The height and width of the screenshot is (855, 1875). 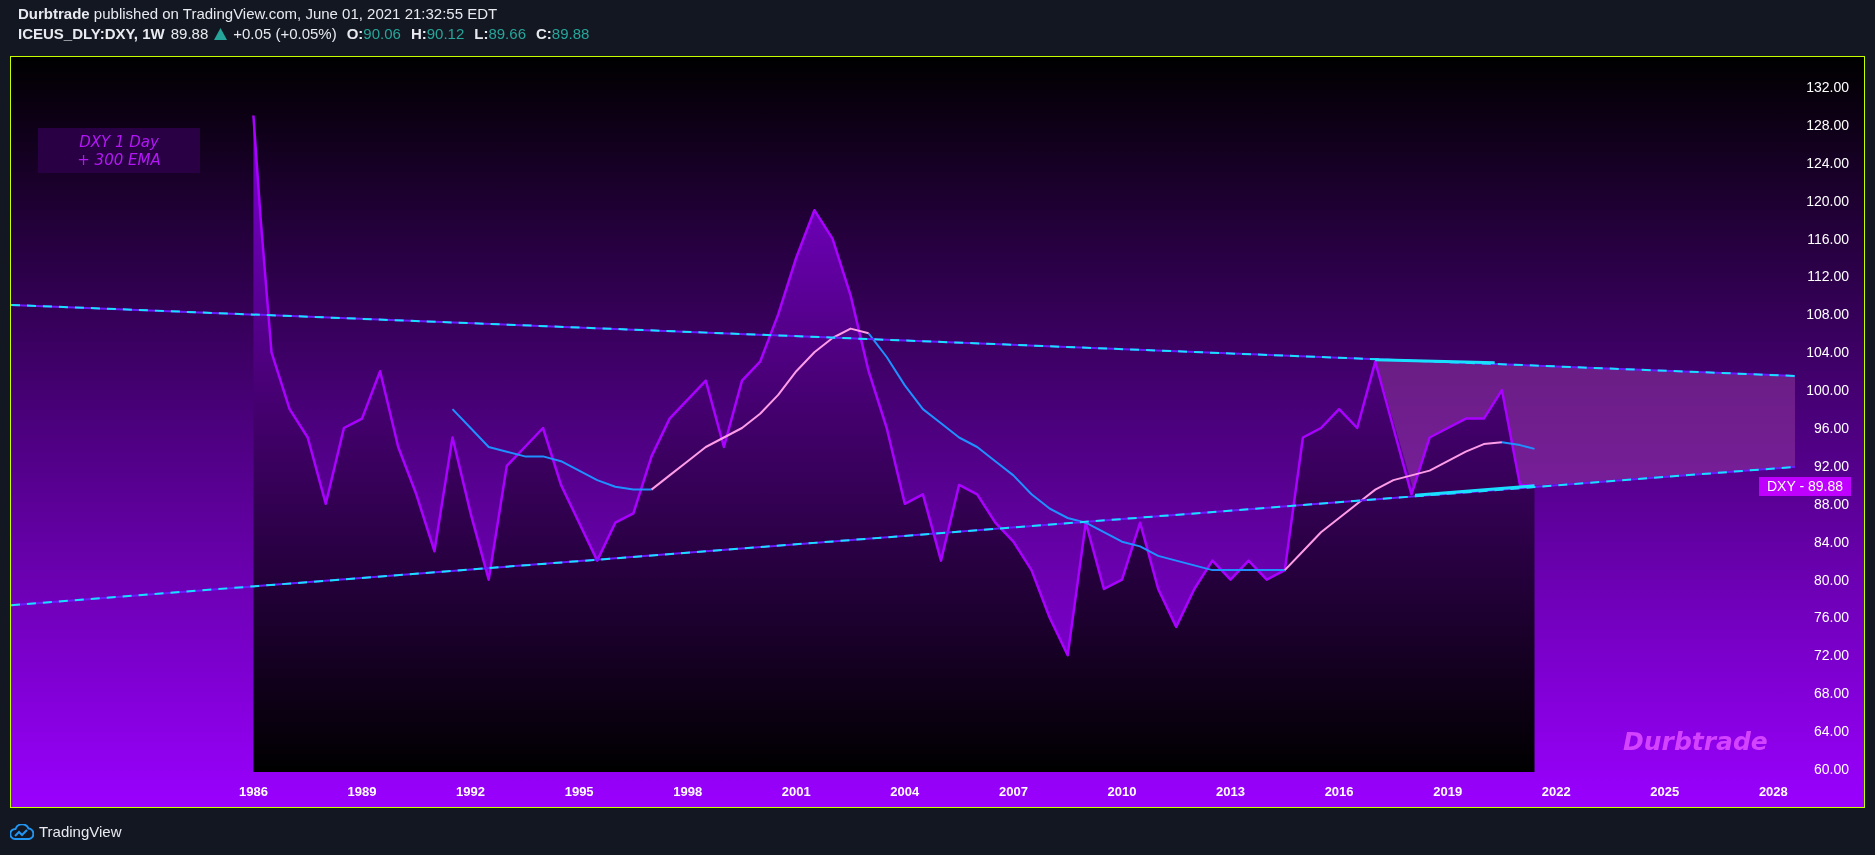 I want to click on ohlc-value: 90.06, so click(x=382, y=33).